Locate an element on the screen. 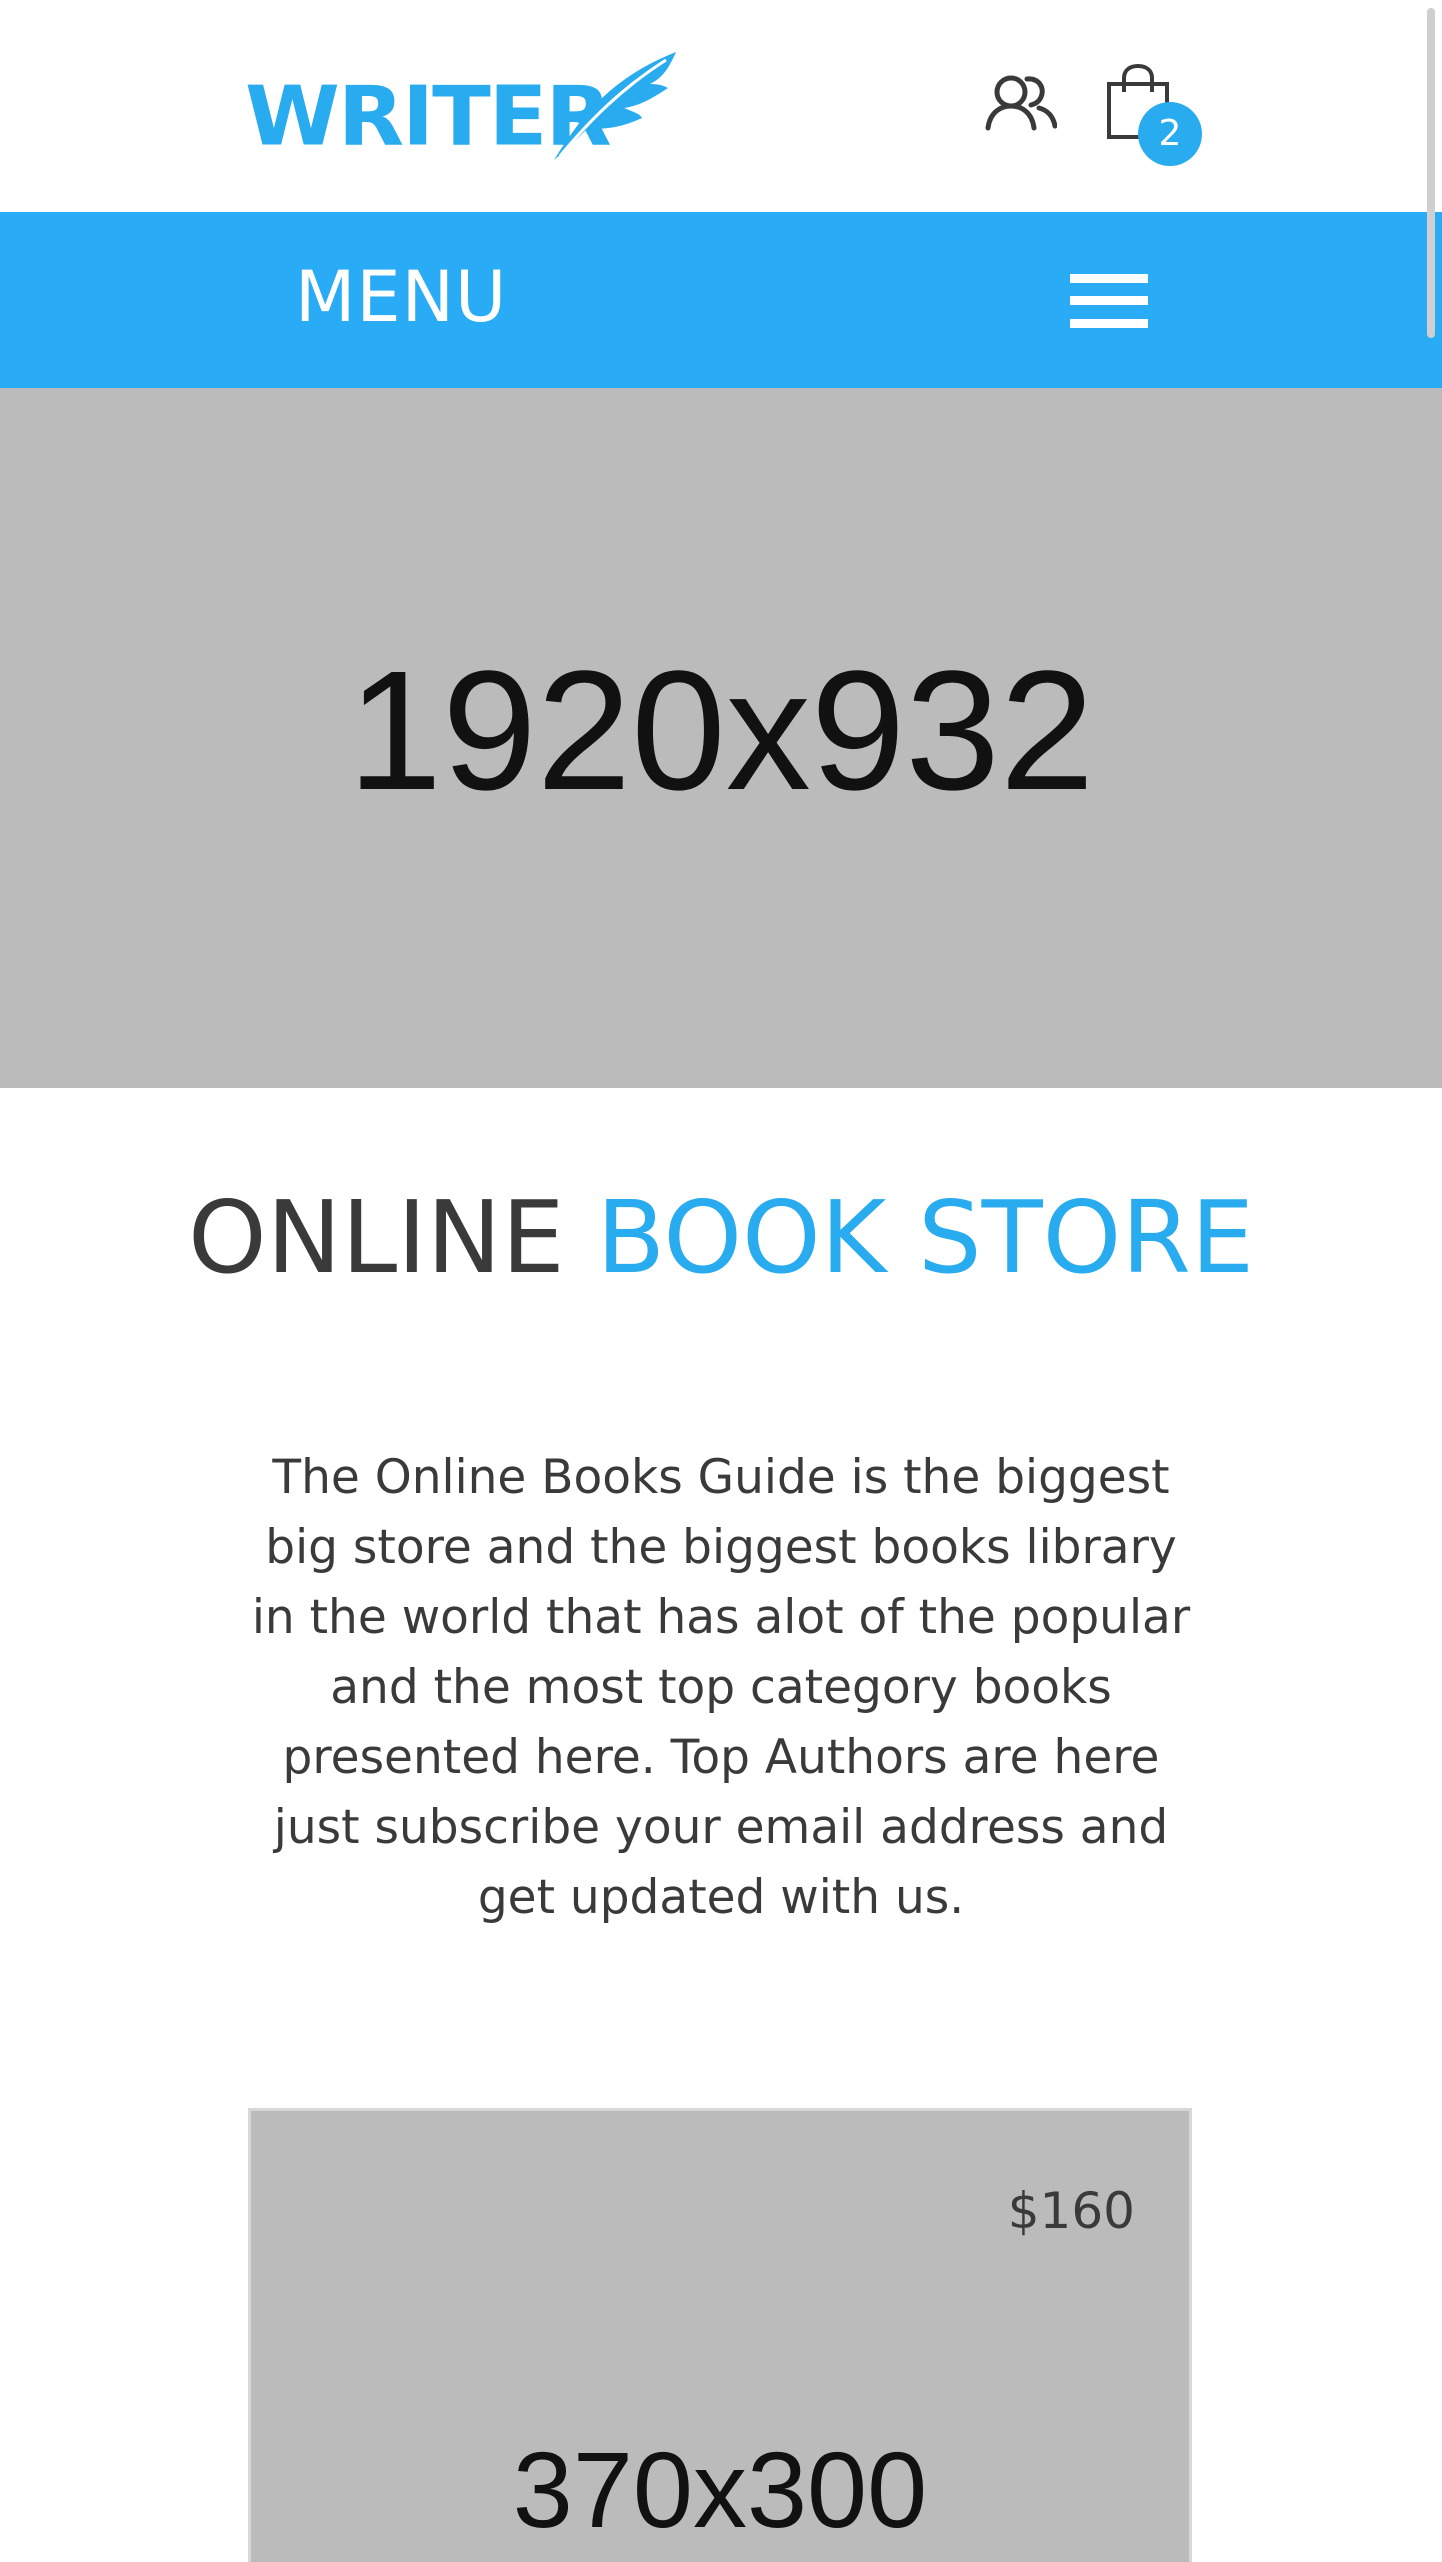 The image size is (1442, 2562). site-header: WRITER 2 is located at coordinates (721, 106).